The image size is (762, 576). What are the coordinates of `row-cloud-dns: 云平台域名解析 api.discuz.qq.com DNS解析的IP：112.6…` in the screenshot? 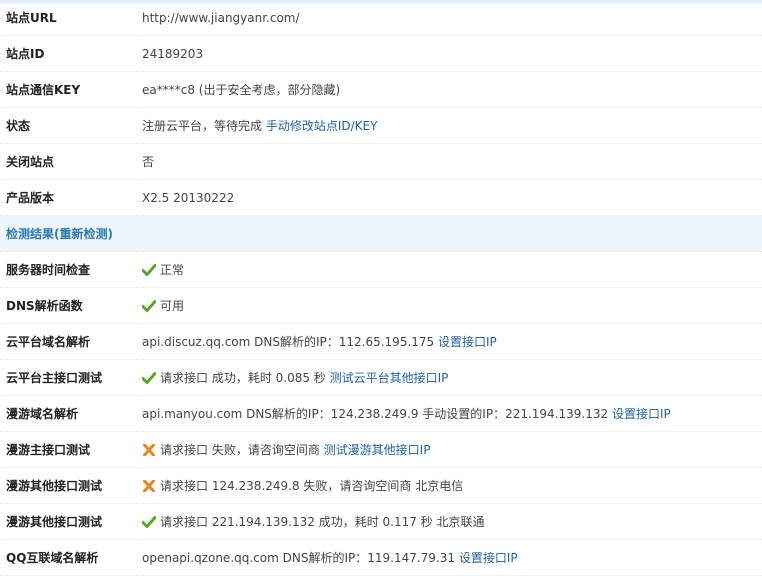 It's located at (381, 341).